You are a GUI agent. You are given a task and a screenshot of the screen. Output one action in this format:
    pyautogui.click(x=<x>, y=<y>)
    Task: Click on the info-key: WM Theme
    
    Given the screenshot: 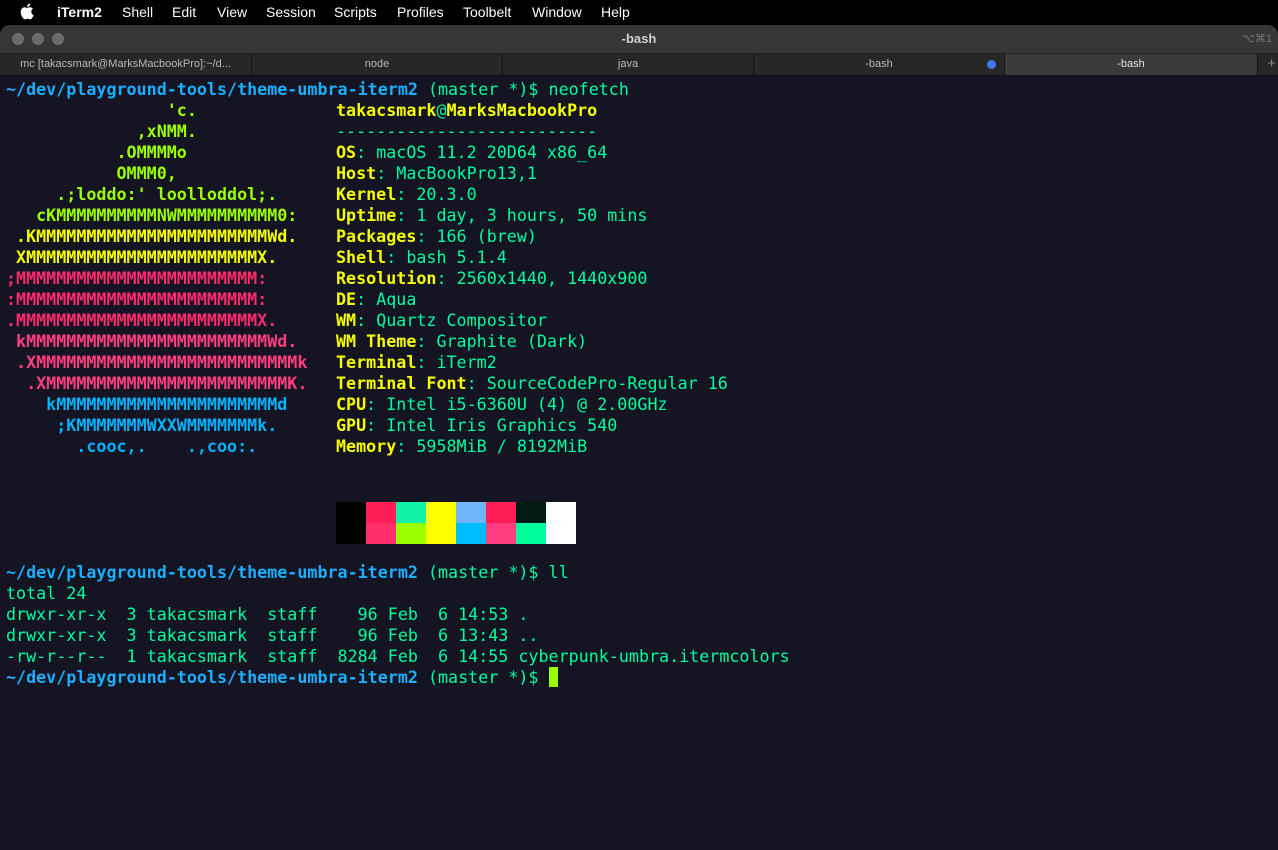 What is the action you would take?
    pyautogui.click(x=376, y=341)
    